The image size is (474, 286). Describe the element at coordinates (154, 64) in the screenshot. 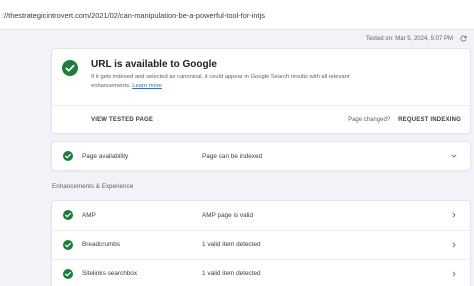

I see `status-title: URL is available to Google` at that location.